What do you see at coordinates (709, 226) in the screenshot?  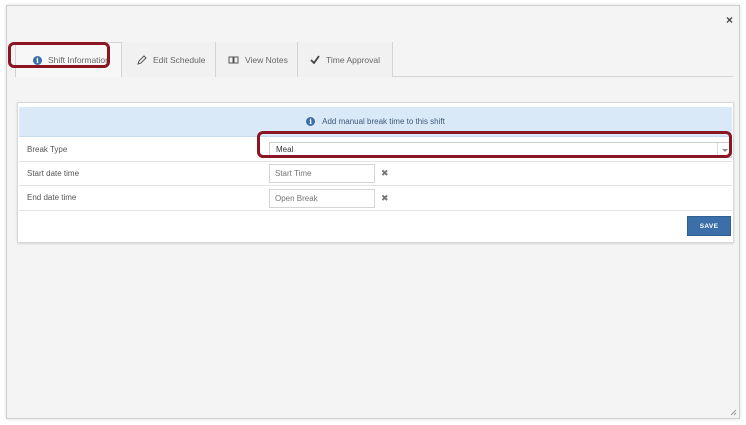 I see `save-button: SAVE` at bounding box center [709, 226].